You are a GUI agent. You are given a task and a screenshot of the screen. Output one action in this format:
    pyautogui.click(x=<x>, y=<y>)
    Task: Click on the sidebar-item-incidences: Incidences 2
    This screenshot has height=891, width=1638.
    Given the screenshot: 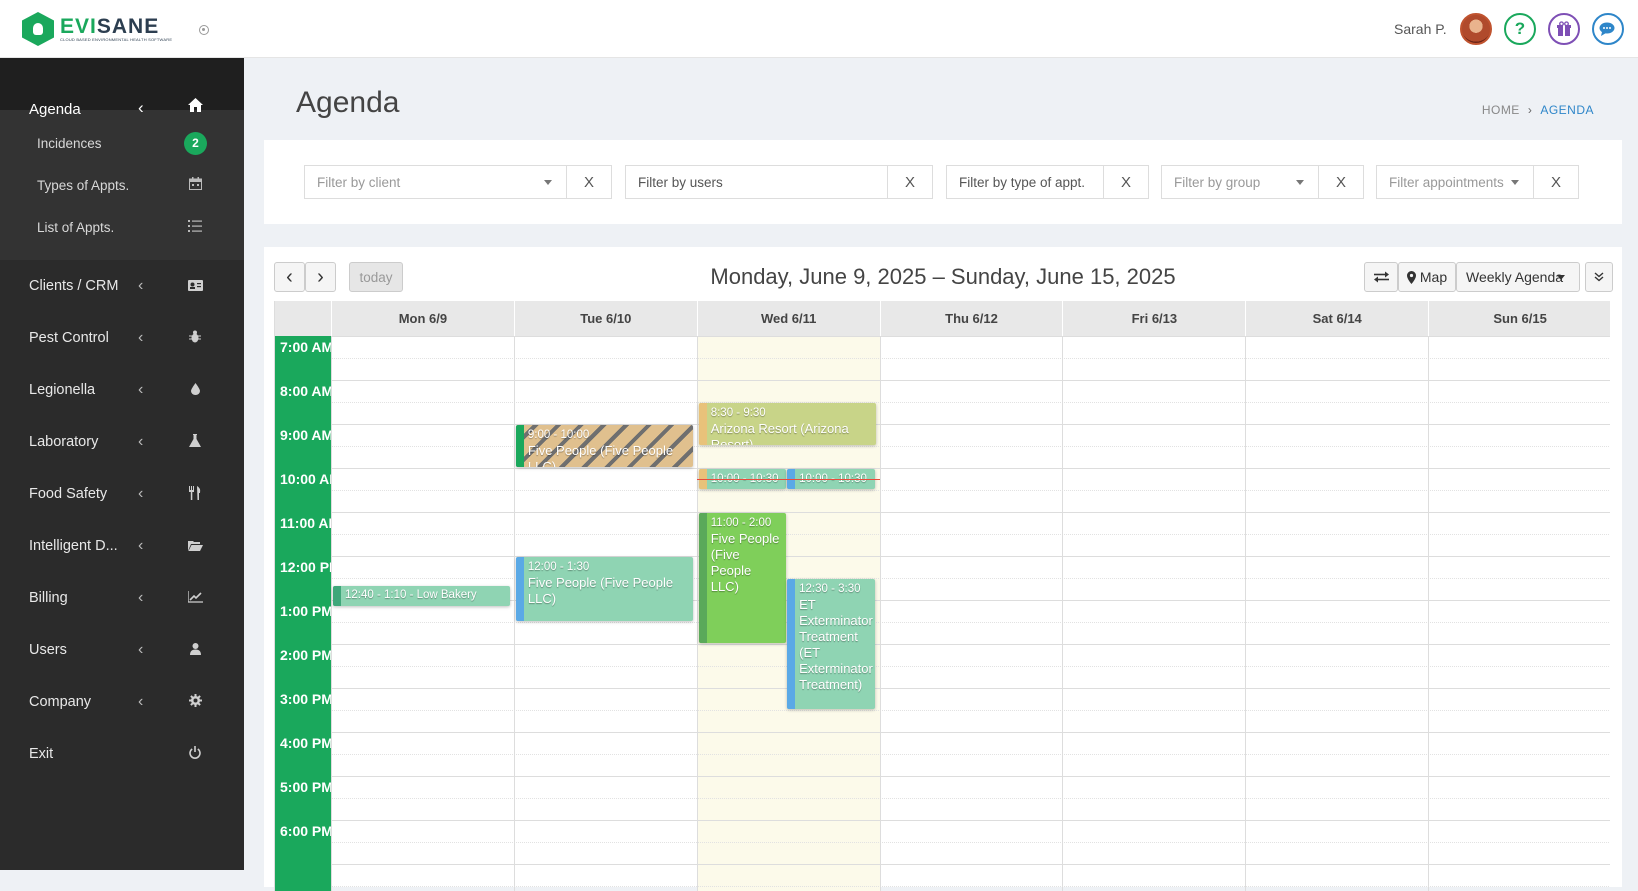 What is the action you would take?
    pyautogui.click(x=122, y=143)
    